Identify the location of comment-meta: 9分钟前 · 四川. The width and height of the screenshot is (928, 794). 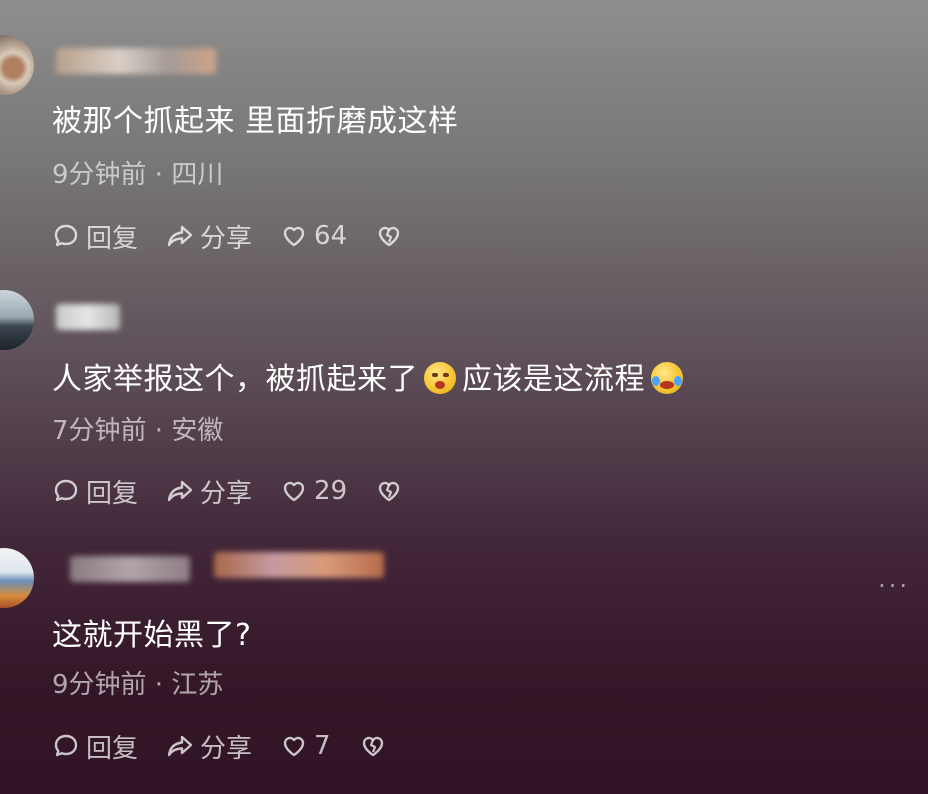
(138, 175).